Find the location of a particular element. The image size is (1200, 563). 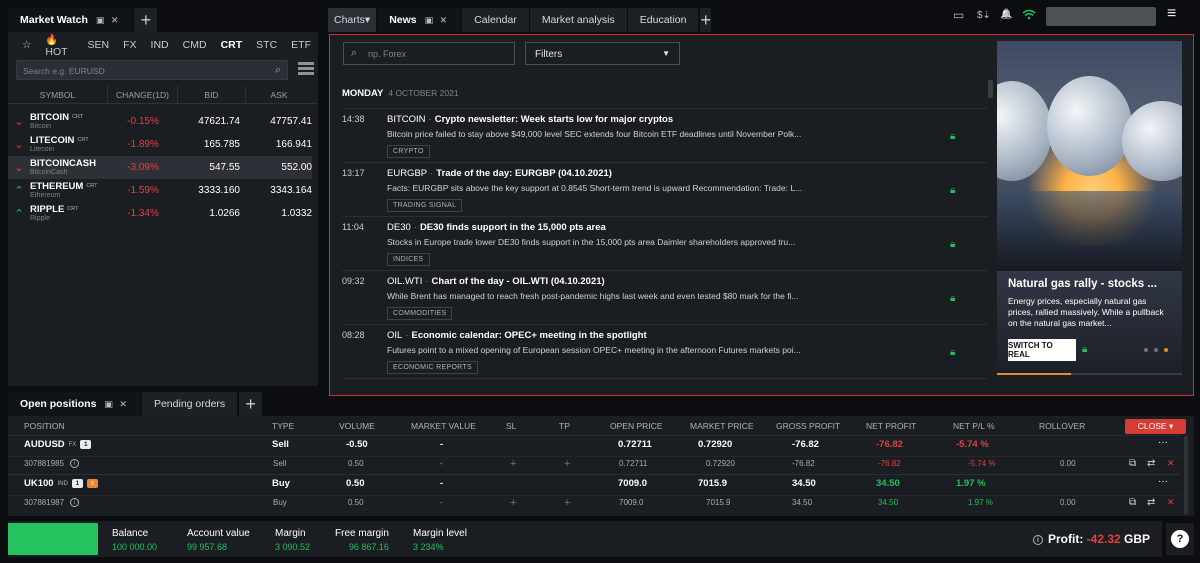

add-main-tab-button: + is located at coordinates (705, 20).